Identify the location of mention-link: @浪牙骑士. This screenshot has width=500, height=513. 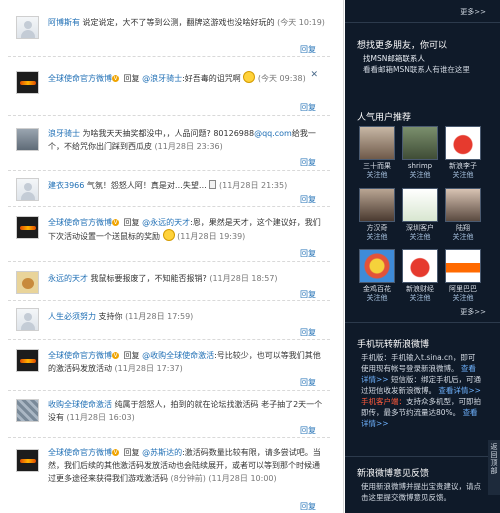
(162, 78).